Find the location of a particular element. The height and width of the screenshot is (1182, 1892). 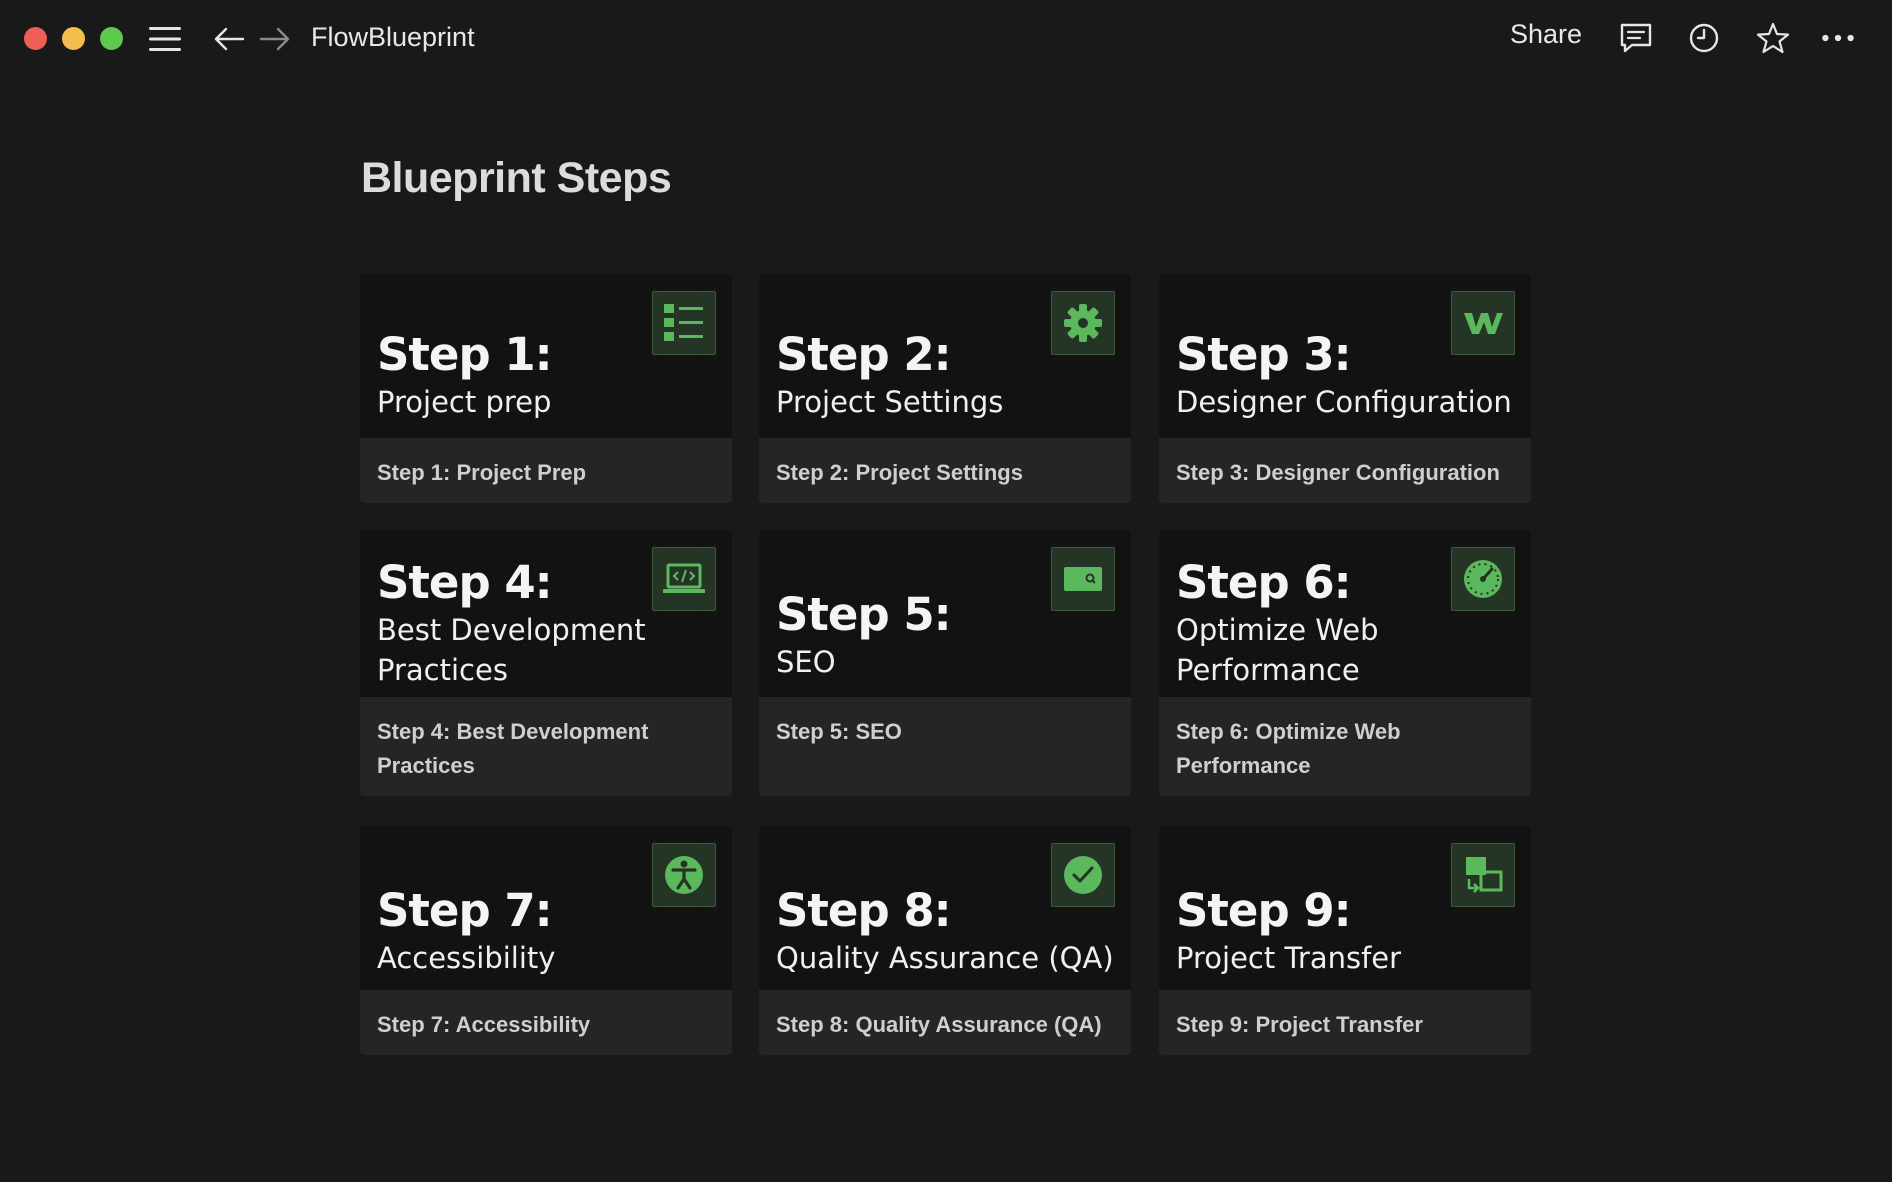

card-step-label: Step 3: is located at coordinates (1264, 354).